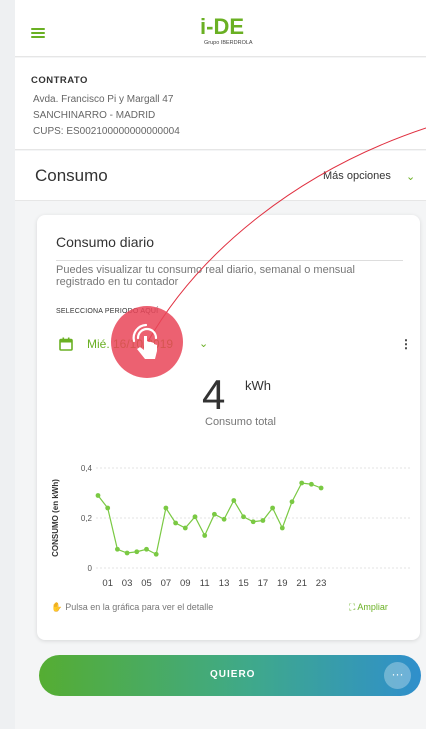  Describe the element at coordinates (233, 674) in the screenshot. I see `quiero-label: QUIERO` at that location.